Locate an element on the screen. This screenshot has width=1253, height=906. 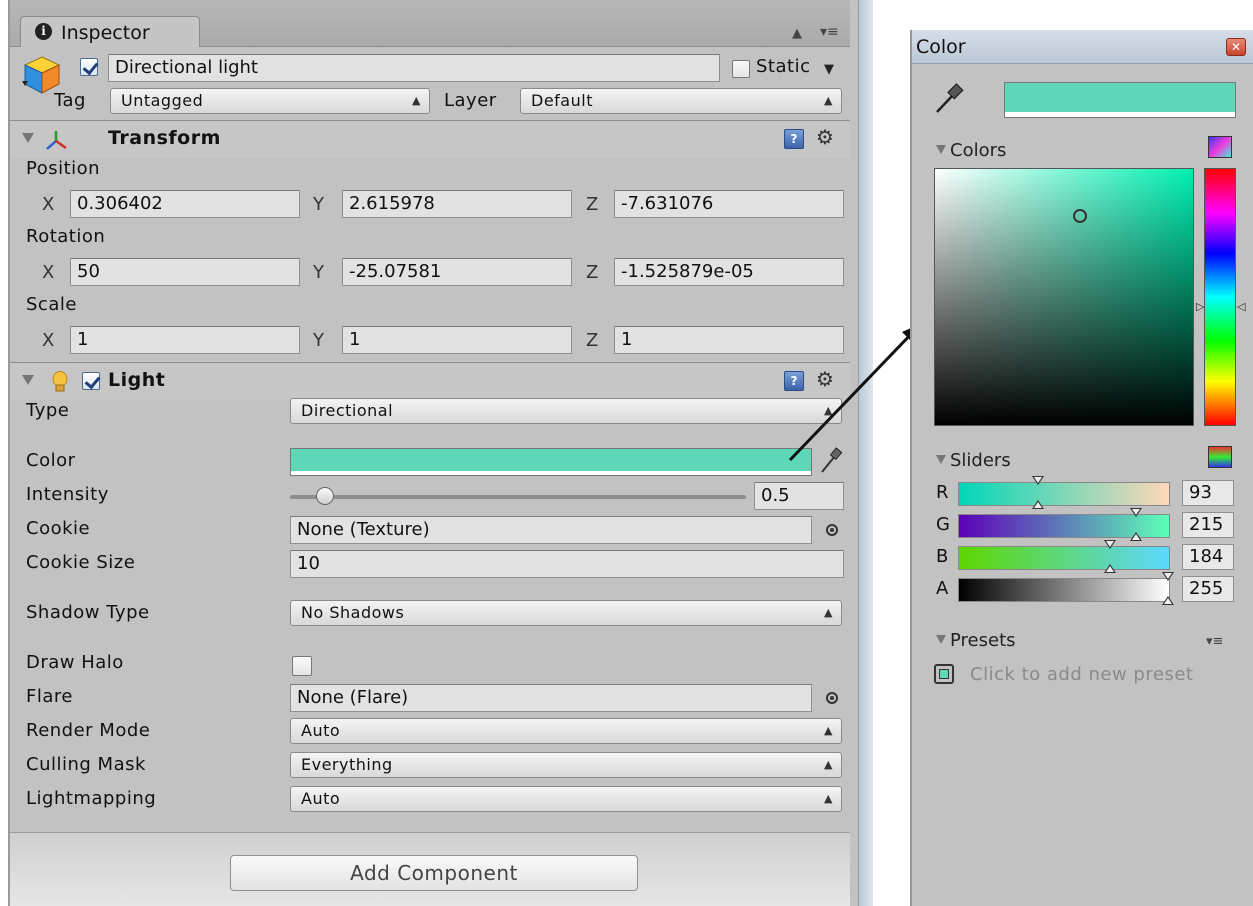
cookie-size-field: 10 is located at coordinates (567, 564).